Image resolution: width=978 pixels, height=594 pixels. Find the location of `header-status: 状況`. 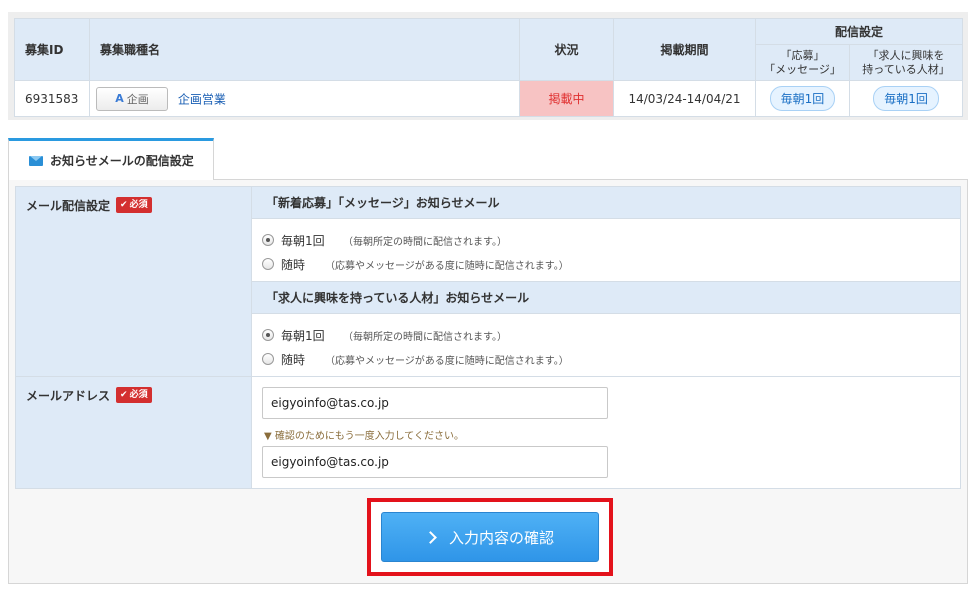

header-status: 状況 is located at coordinates (566, 49).